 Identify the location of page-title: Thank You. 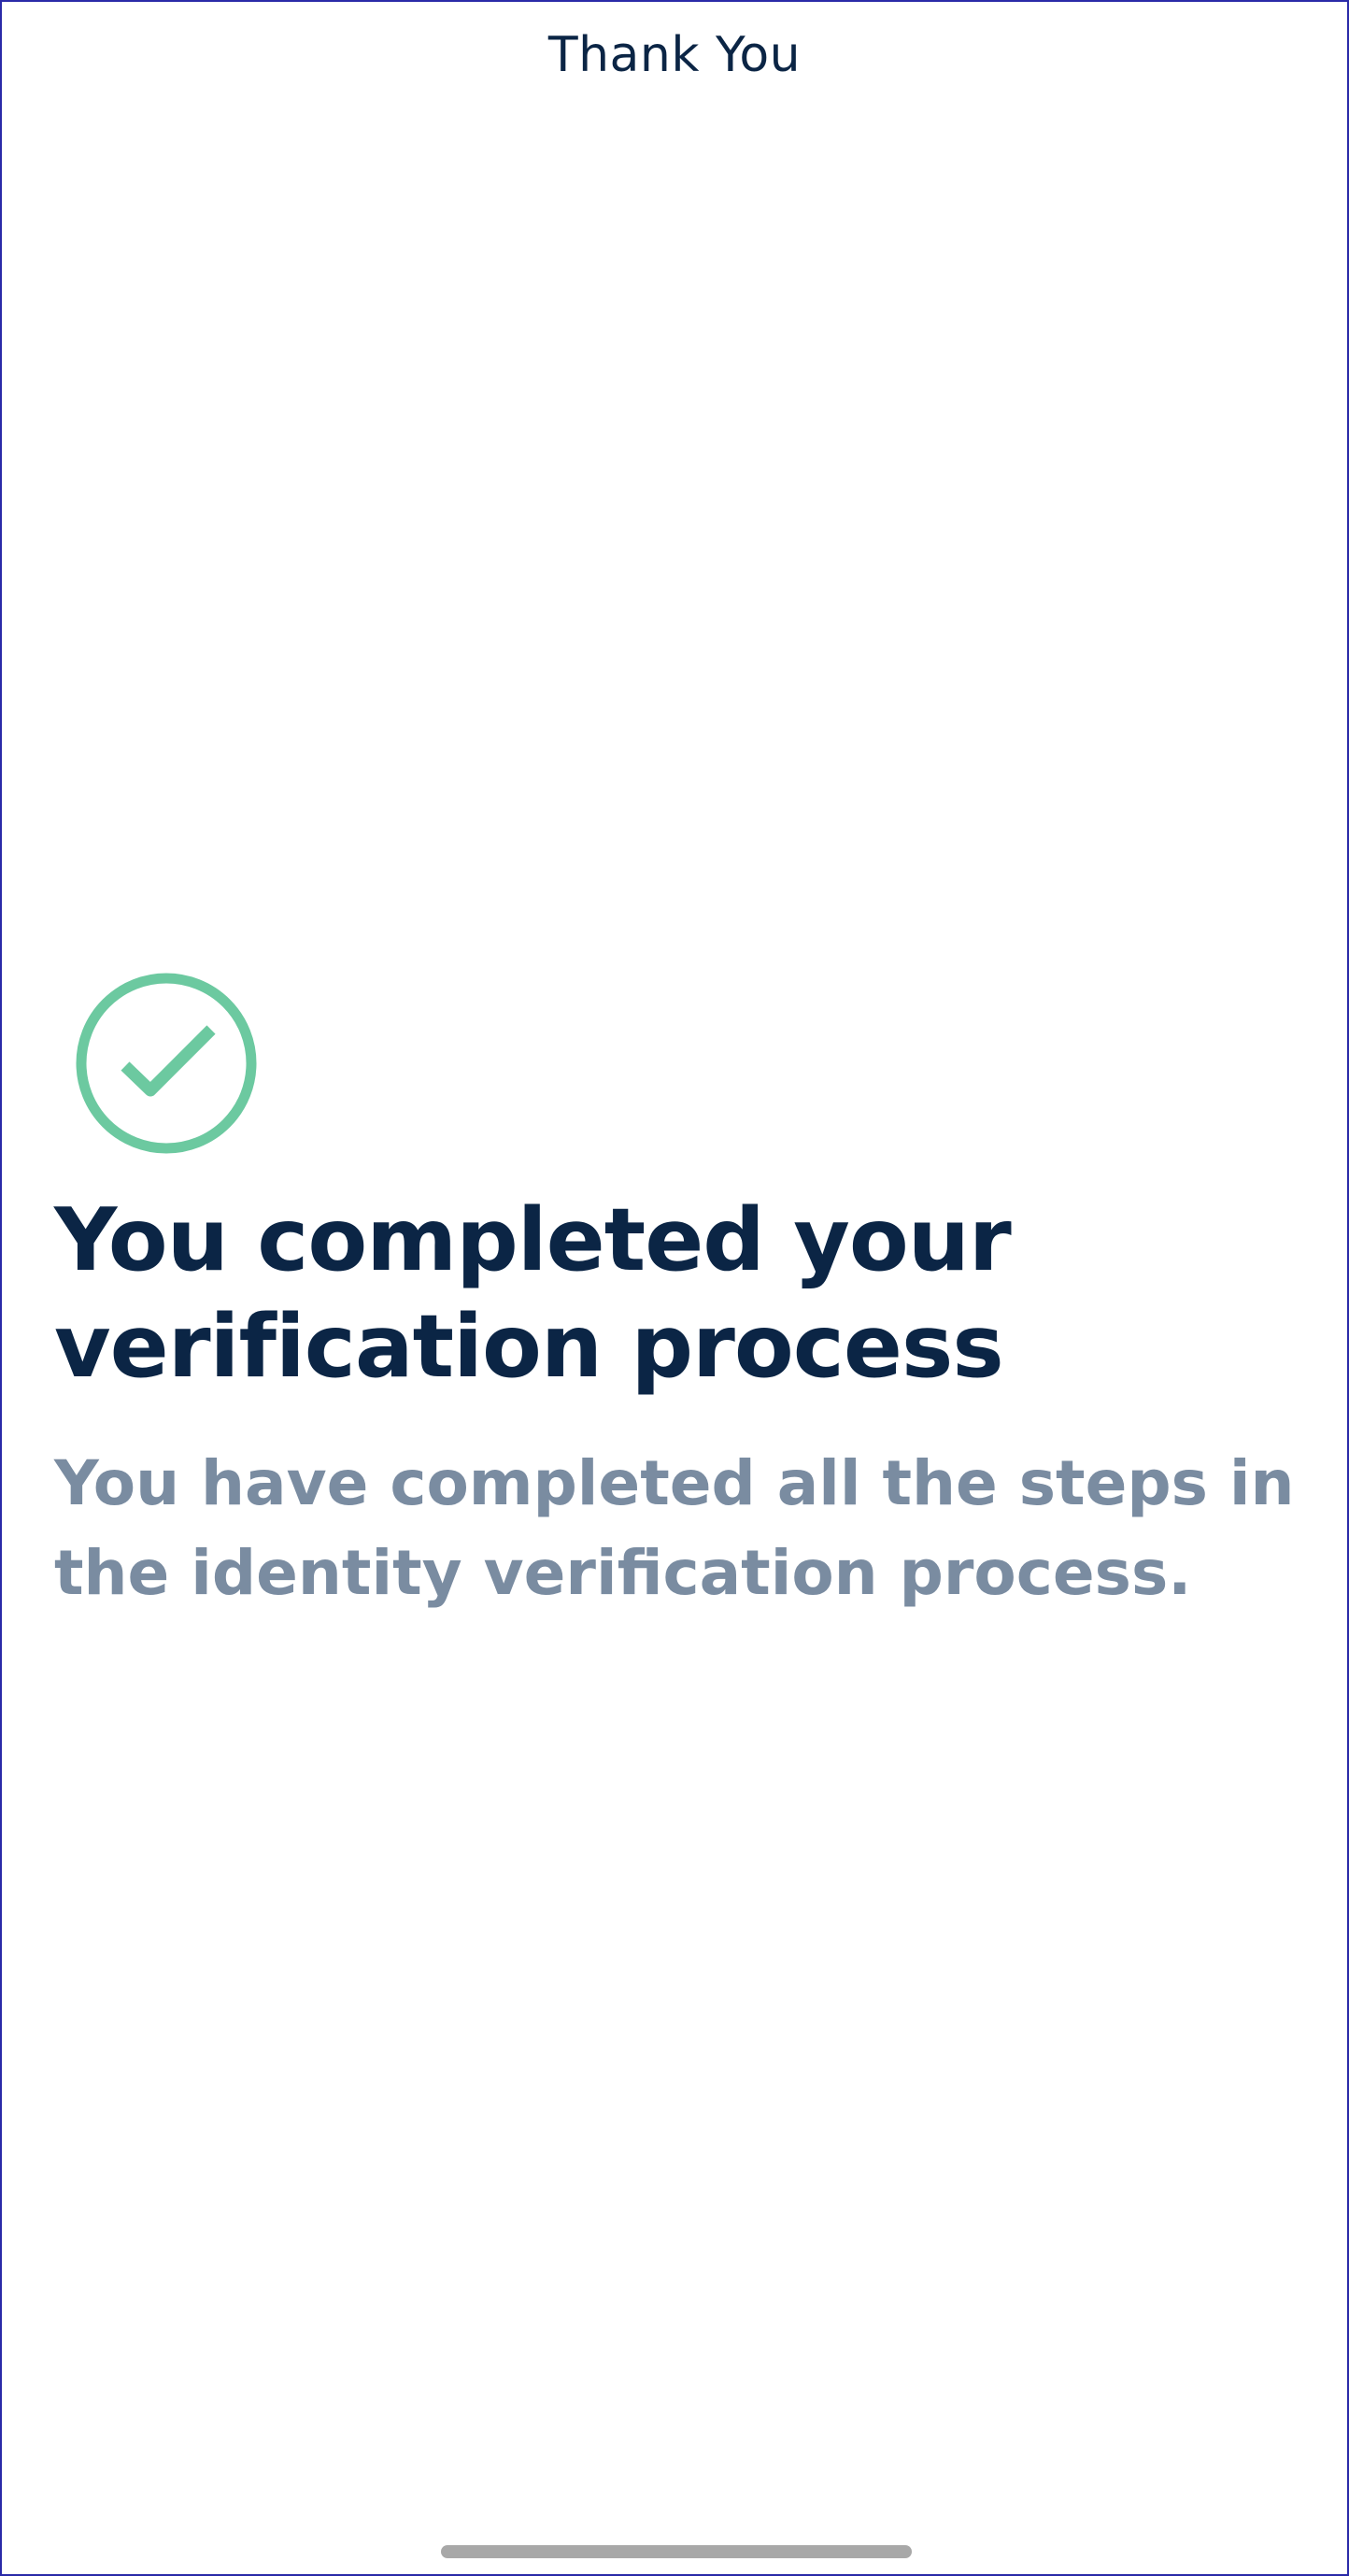
(674, 55).